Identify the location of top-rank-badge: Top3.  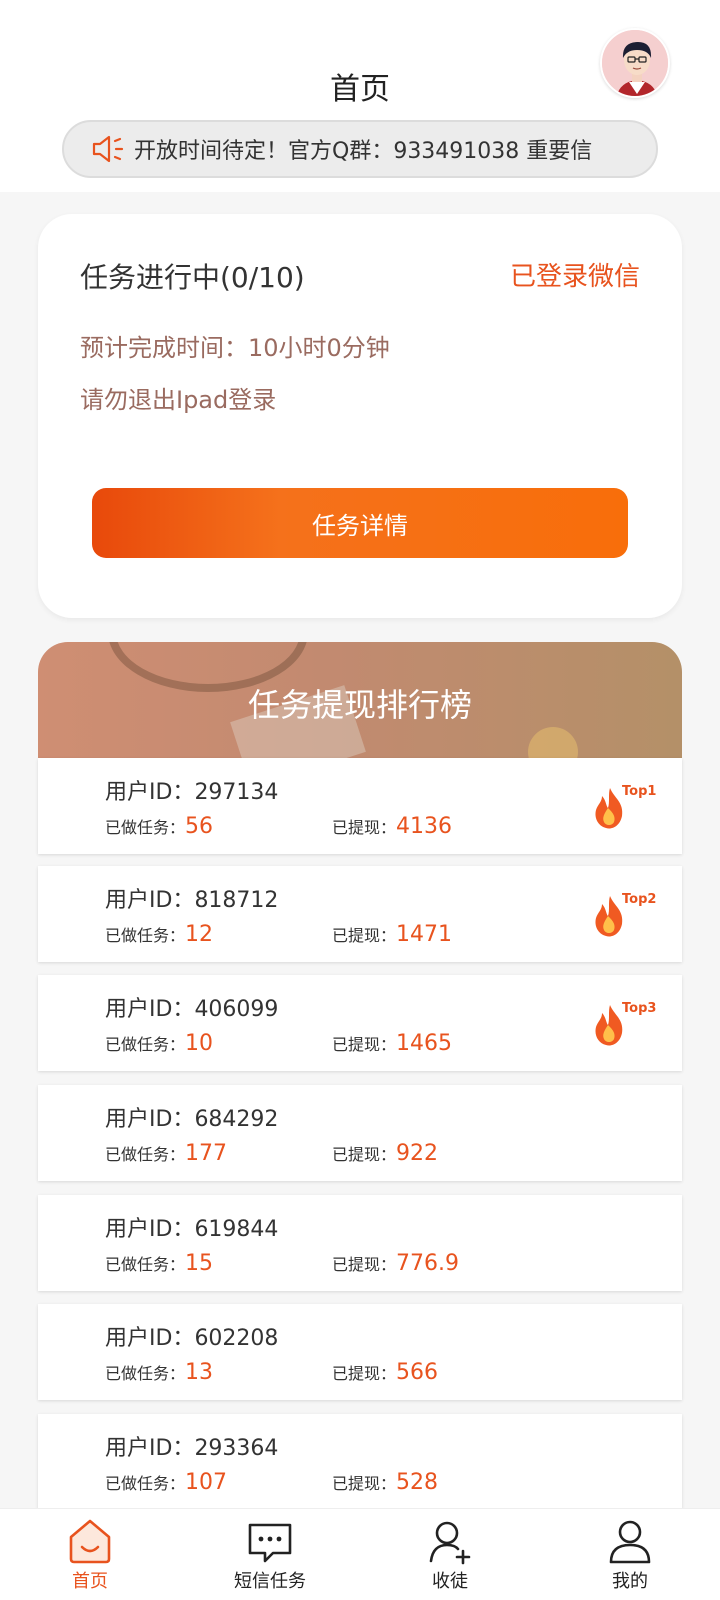
(625, 1025).